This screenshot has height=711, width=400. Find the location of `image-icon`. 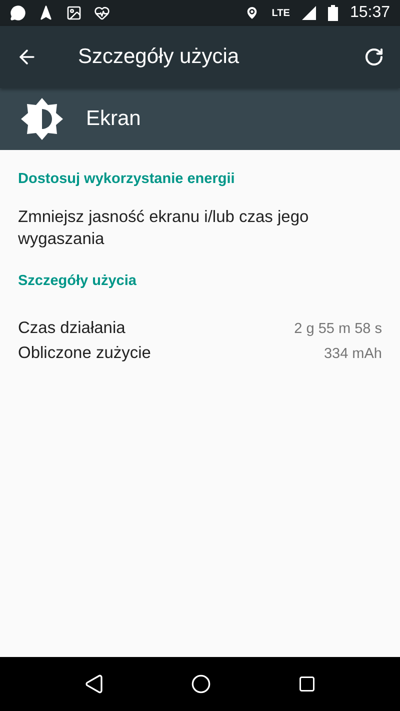

image-icon is located at coordinates (74, 13).